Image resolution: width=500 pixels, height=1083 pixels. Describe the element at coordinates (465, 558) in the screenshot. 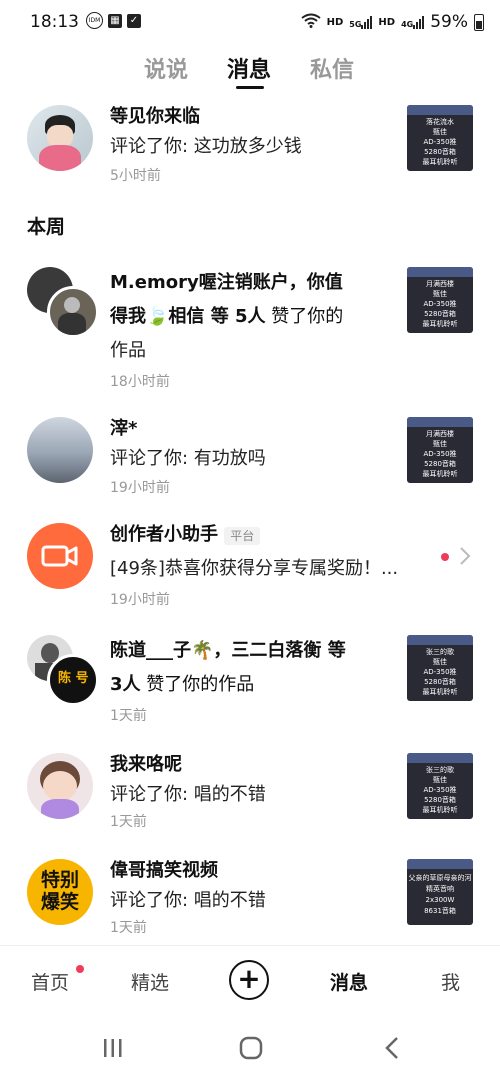

I see `chevron-right-icon` at that location.